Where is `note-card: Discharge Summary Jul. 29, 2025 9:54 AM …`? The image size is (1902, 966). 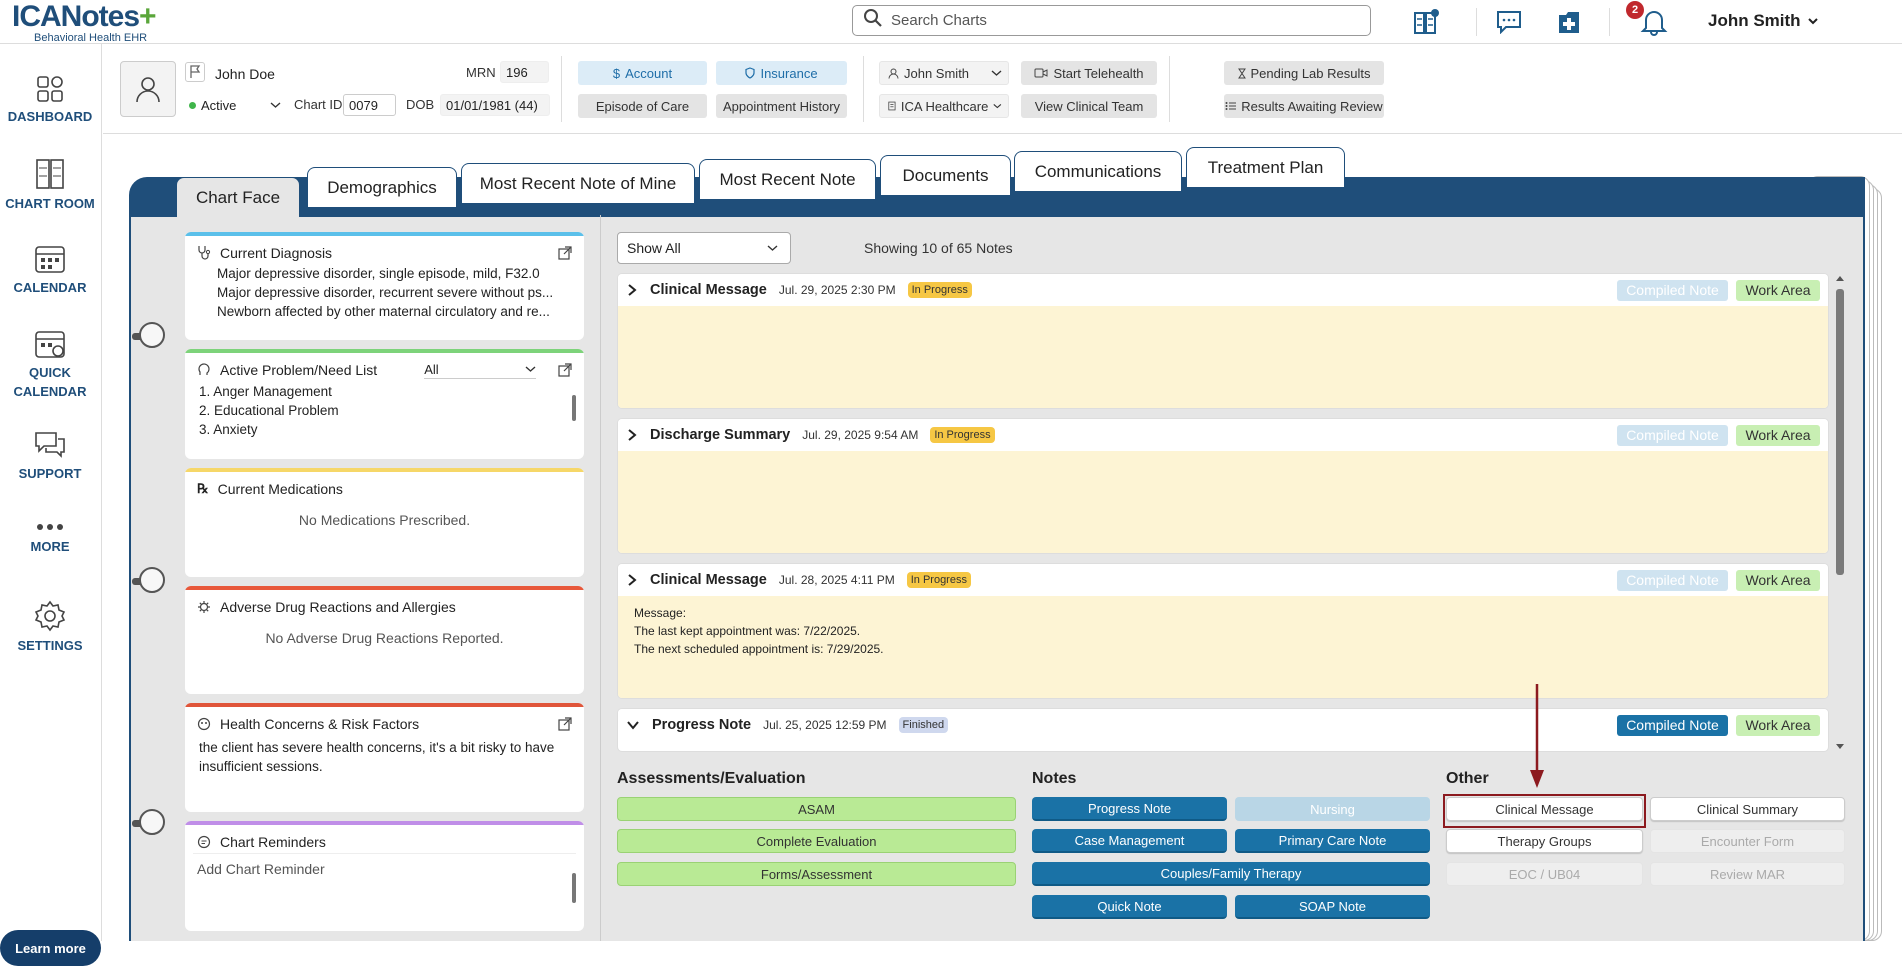 note-card: Discharge Summary Jul. 29, 2025 9:54 AM … is located at coordinates (1223, 486).